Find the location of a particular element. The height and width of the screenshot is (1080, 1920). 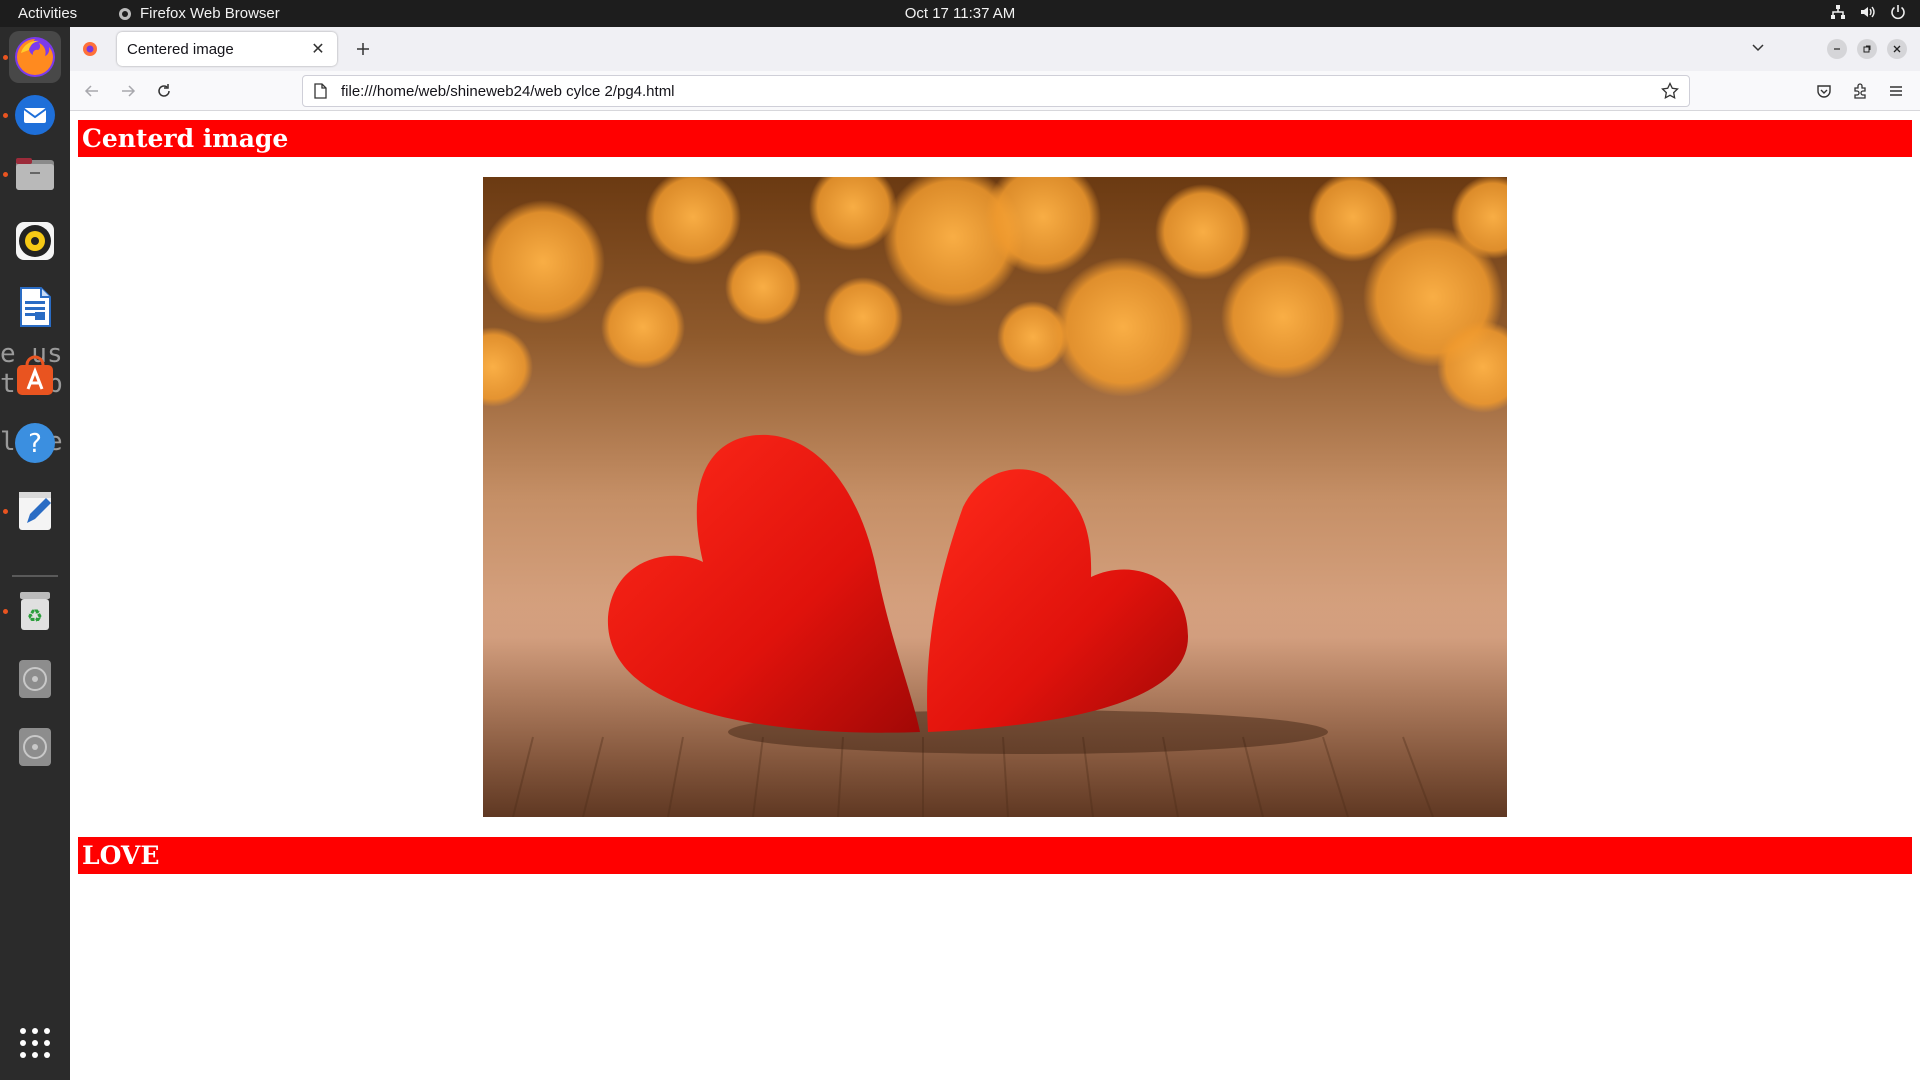

dock-trash: ♻ is located at coordinates (35, 611).